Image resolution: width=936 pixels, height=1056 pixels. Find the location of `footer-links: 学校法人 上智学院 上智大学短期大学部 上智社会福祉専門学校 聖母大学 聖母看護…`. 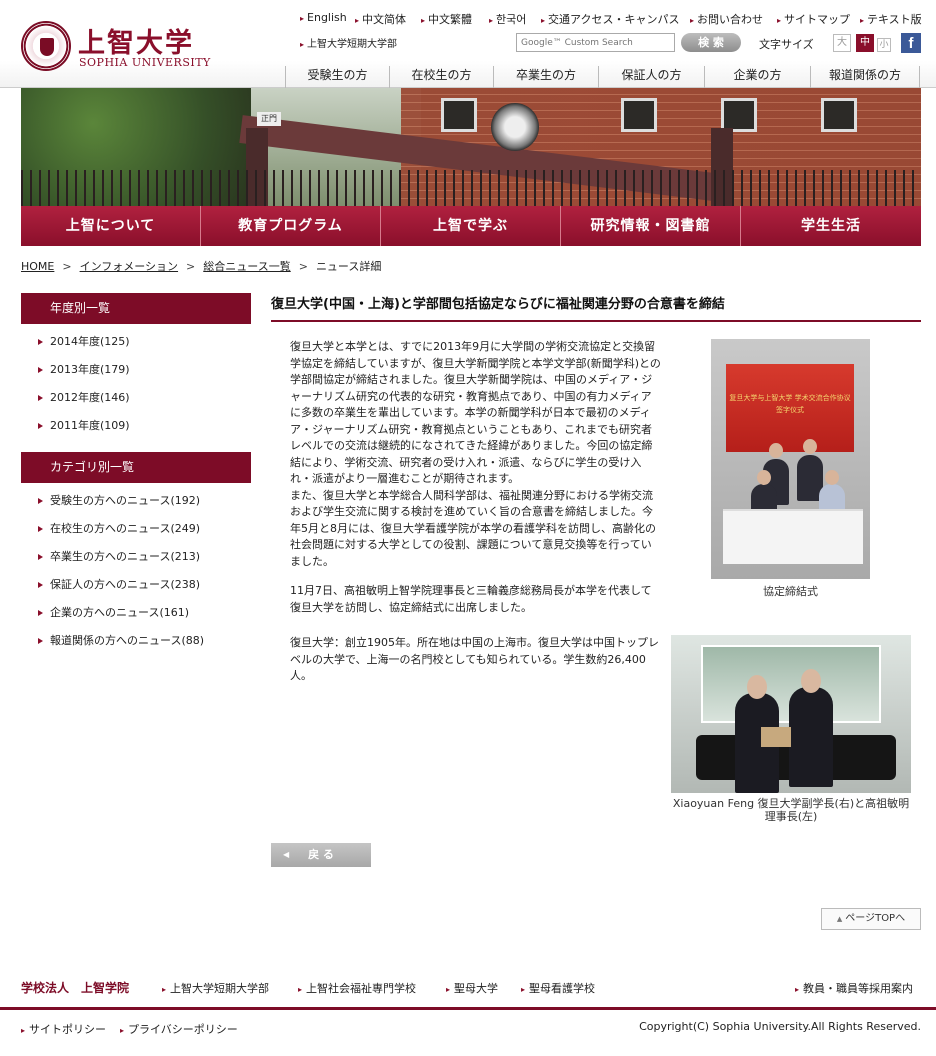

footer-links: 学校法人 上智学院 上智大学短期大学部 上智社会福祉専門学校 聖母大学 聖母看護… is located at coordinates (471, 988).